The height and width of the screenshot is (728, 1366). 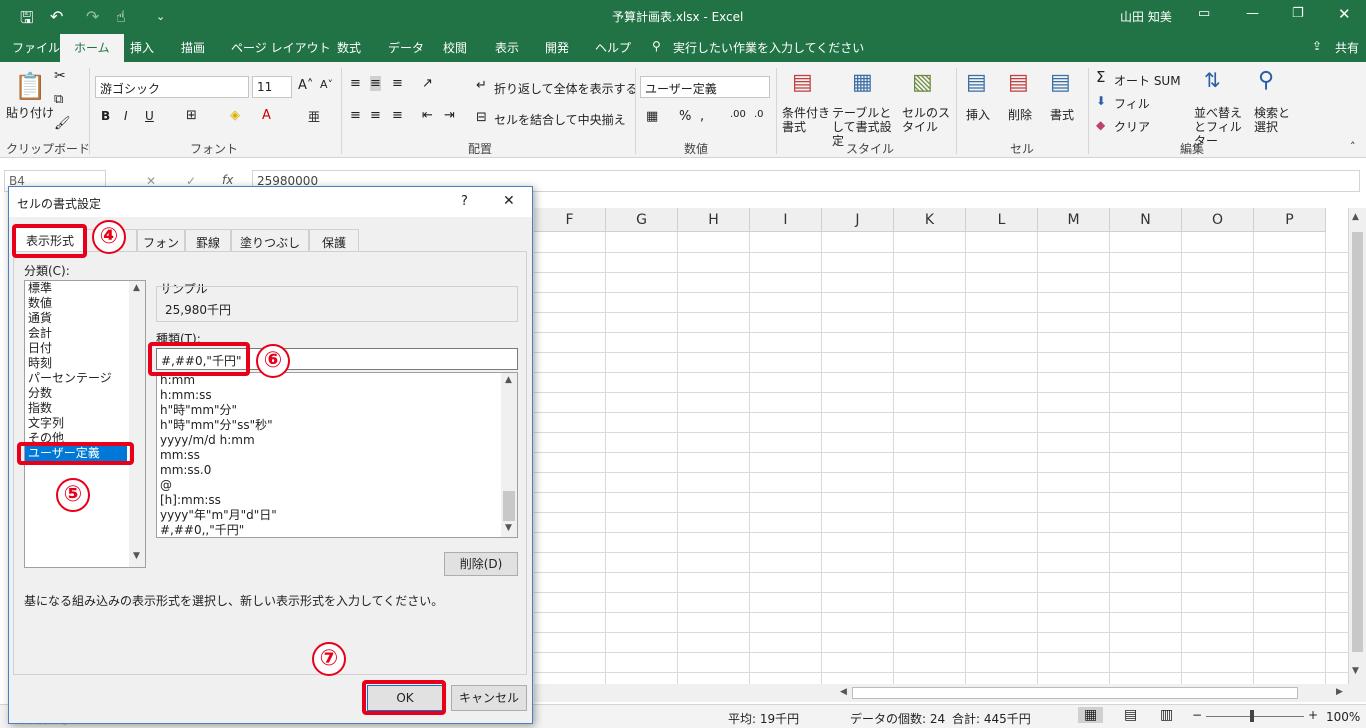 What do you see at coordinates (1100, 125) in the screenshot?
I see `clear-icon: ◆` at bounding box center [1100, 125].